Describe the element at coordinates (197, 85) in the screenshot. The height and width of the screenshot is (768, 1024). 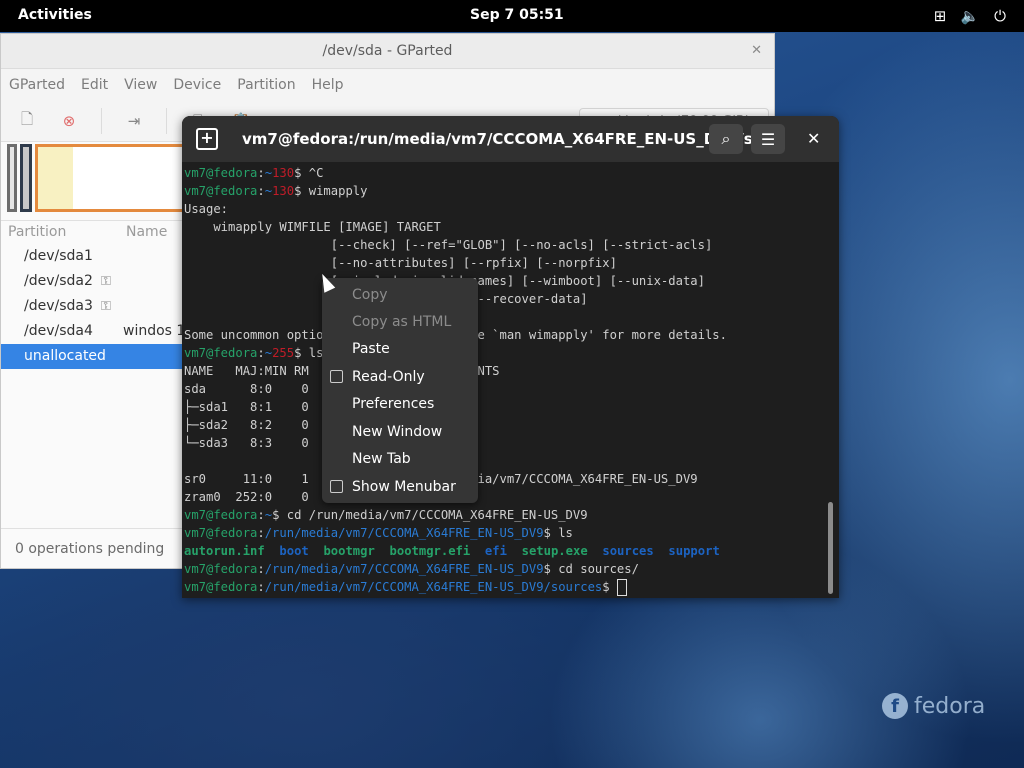
I see `menu-device: Device` at that location.